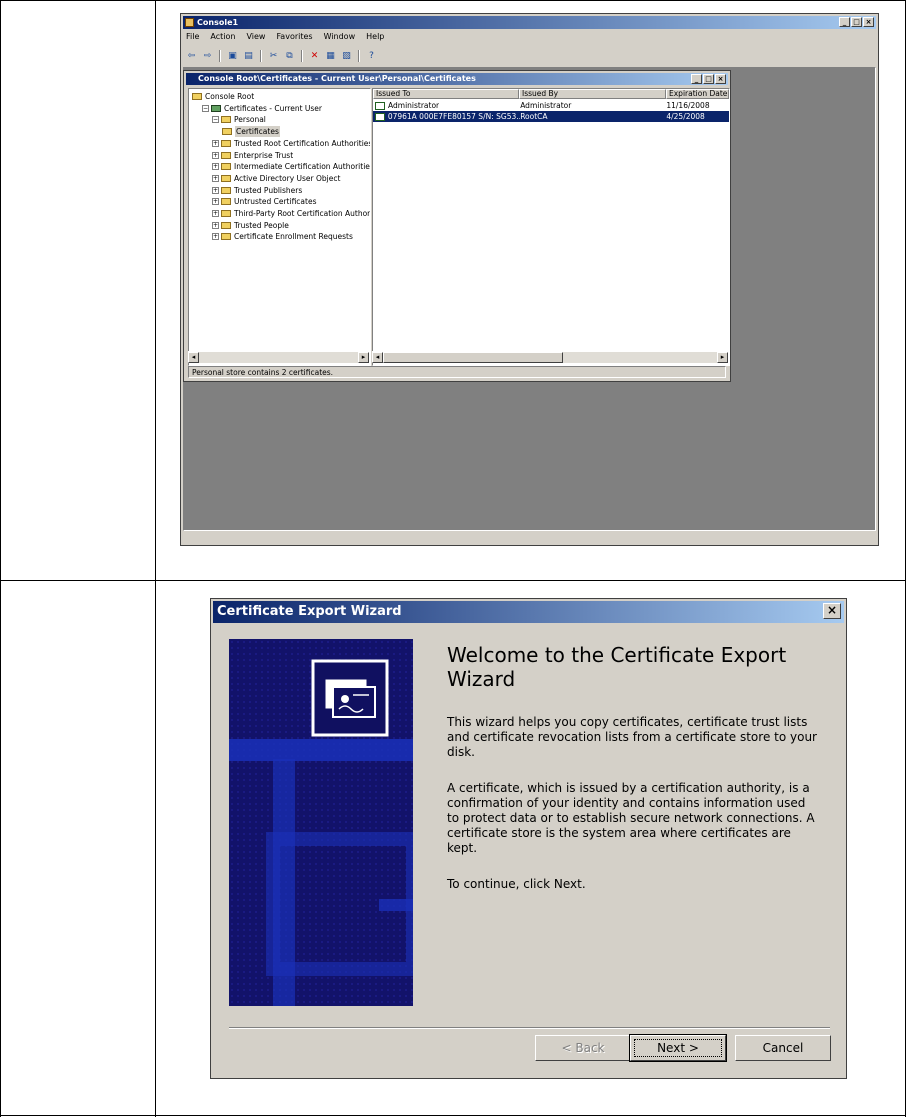 The image size is (907, 1117). I want to click on list-item: Administrator Administrator 11/16/2008, so click(551, 105).